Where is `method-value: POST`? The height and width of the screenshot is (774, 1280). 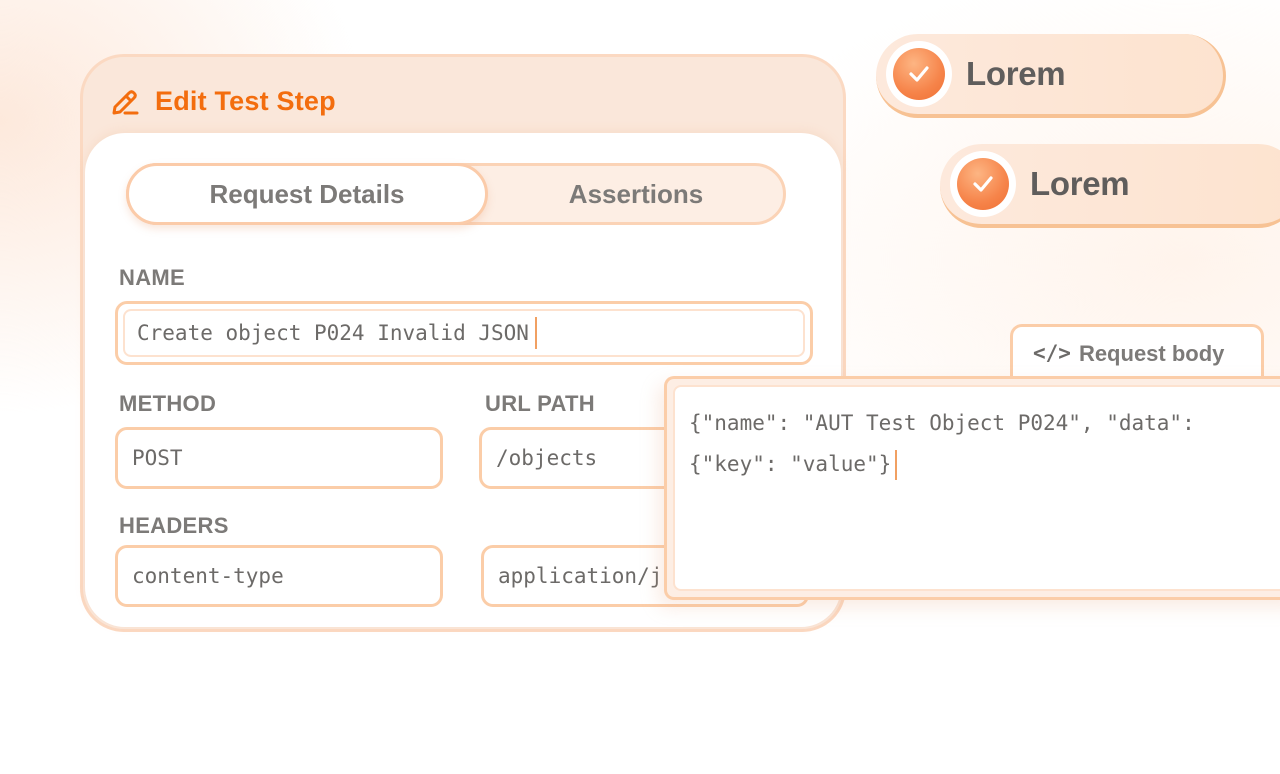
method-value: POST is located at coordinates (157, 458).